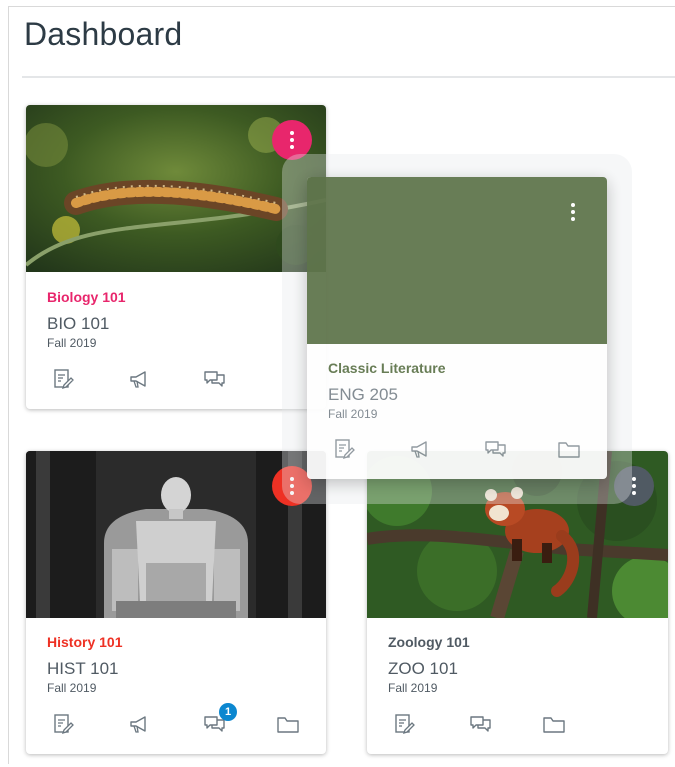 The width and height of the screenshot is (675, 767). What do you see at coordinates (83, 668) in the screenshot?
I see `course-code: HIST 101` at bounding box center [83, 668].